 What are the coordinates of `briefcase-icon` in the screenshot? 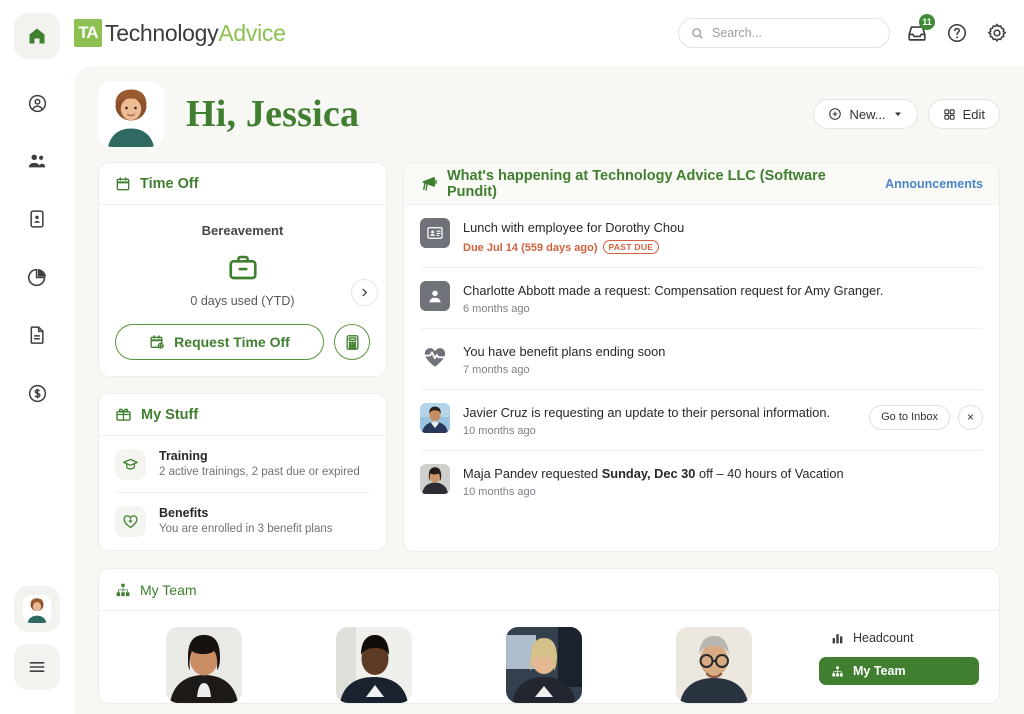 It's located at (242, 268).